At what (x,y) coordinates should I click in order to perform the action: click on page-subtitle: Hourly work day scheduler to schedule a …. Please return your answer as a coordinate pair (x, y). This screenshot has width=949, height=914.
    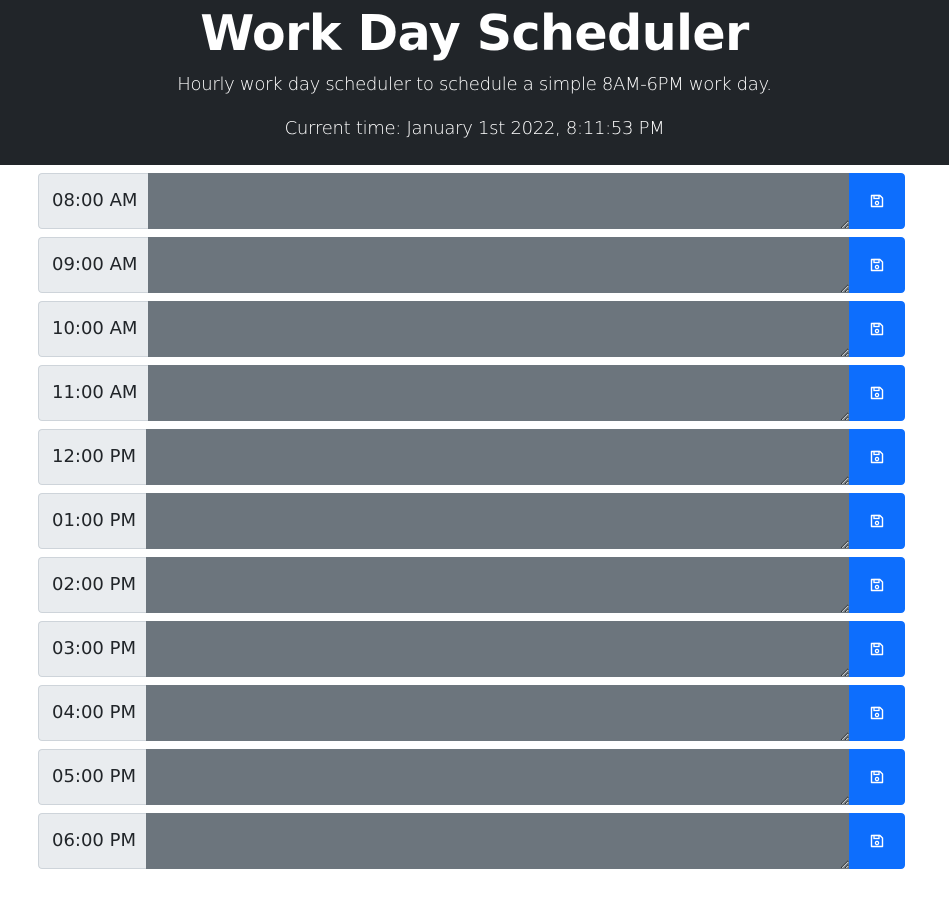
    Looking at the image, I should click on (474, 84).